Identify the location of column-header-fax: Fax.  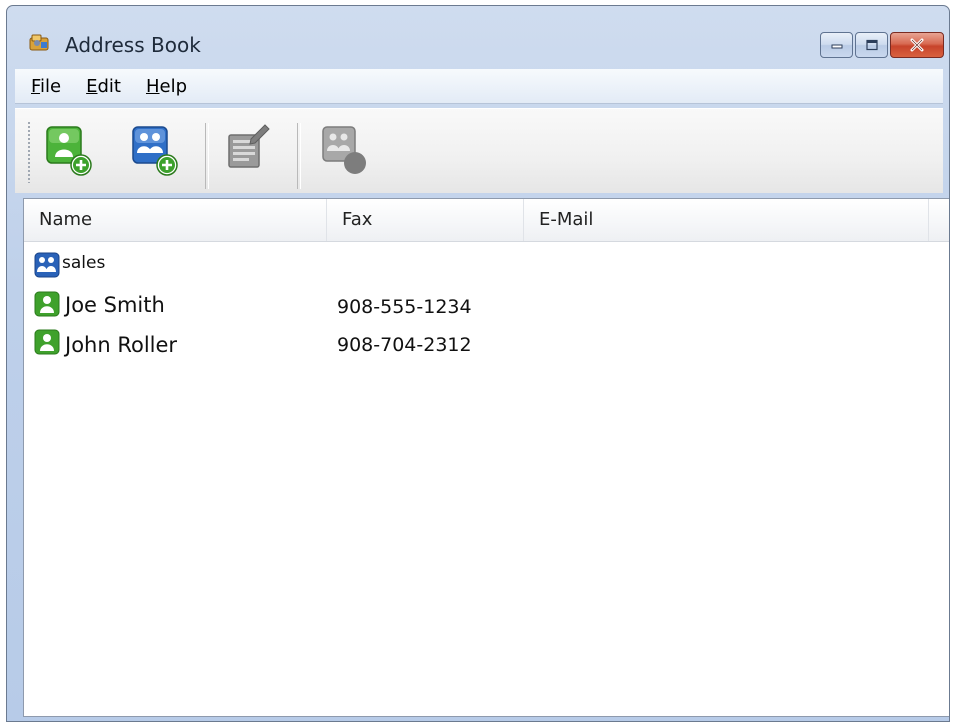
(425, 220).